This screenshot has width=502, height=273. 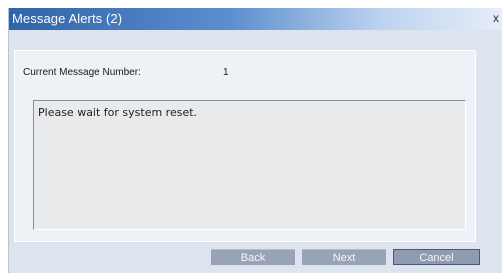 I want to click on current-message-label: Current Message Number:, so click(x=82, y=72).